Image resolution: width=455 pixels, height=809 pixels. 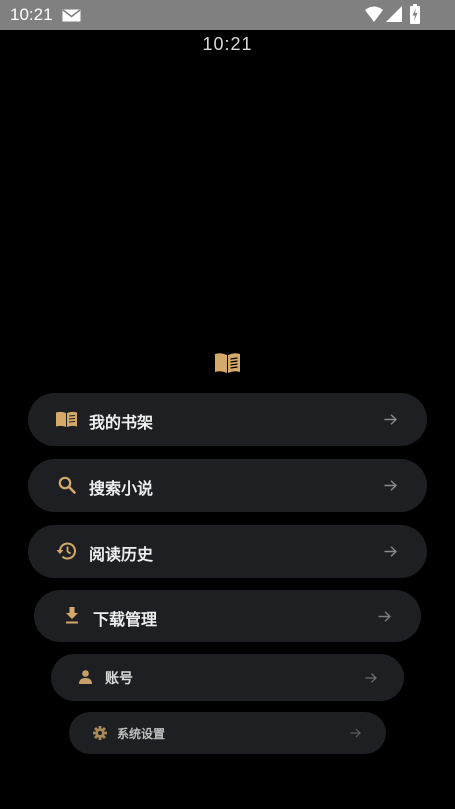 What do you see at coordinates (141, 734) in the screenshot?
I see `menu-item-label: 系统设置` at bounding box center [141, 734].